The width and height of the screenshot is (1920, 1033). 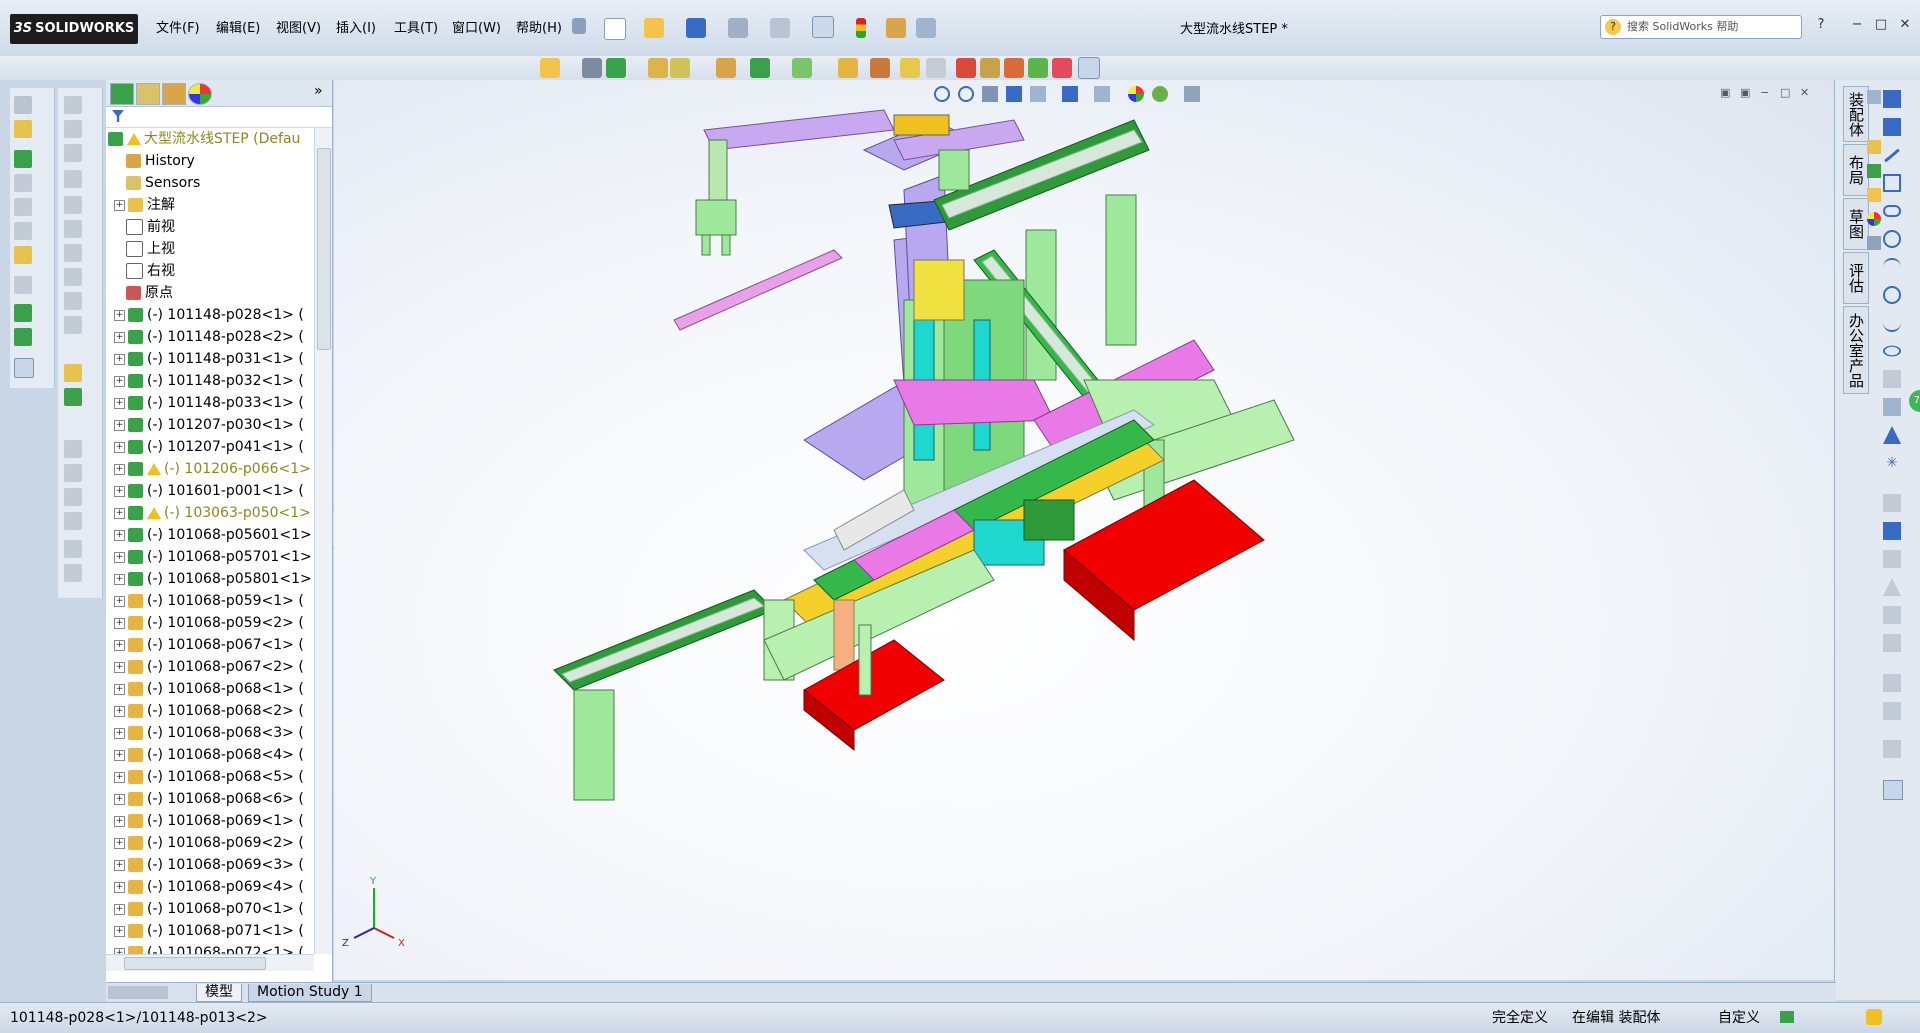 I want to click on restore-button: □, so click(x=1881, y=25).